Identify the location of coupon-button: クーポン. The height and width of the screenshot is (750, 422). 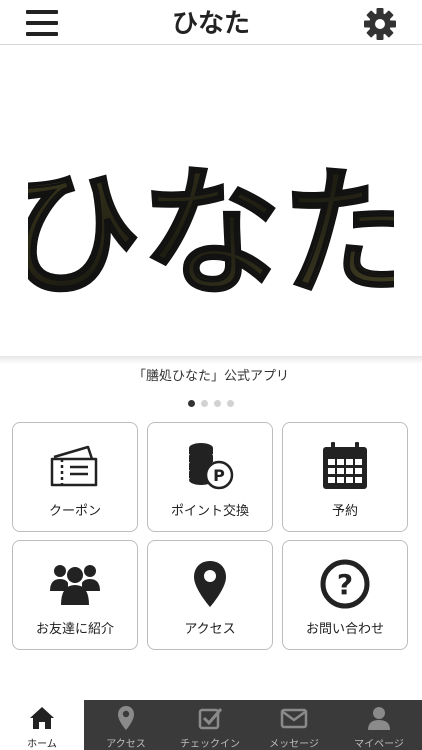
(75, 477).